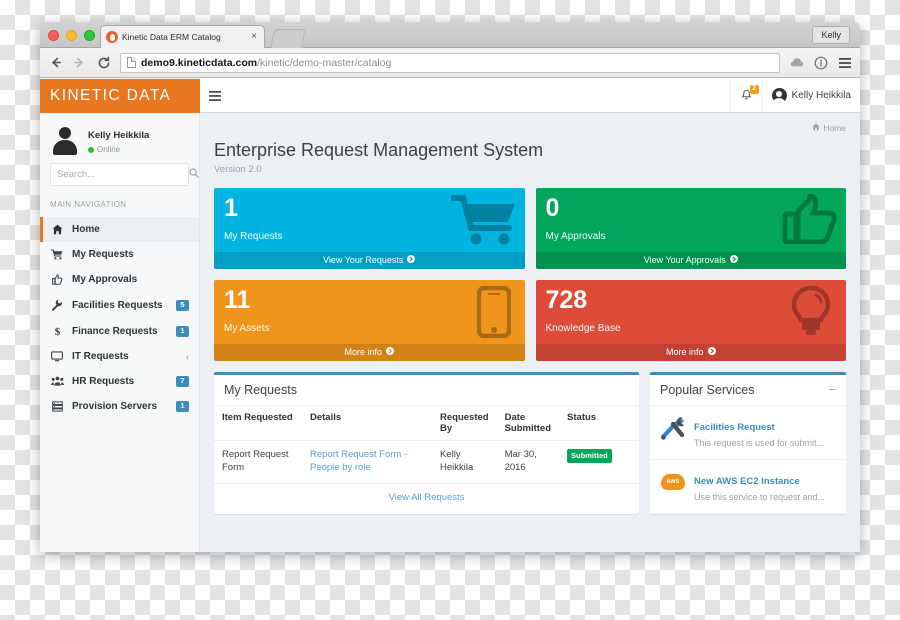 Image resolution: width=900 pixels, height=620 pixels. I want to click on notifications-button: 2, so click(745, 95).